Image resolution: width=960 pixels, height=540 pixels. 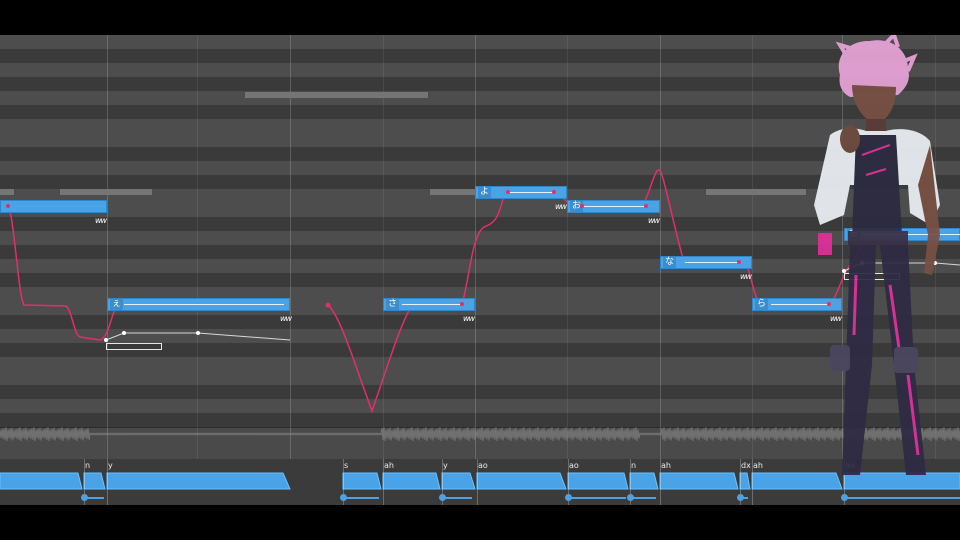 I want to click on parameter-box, so click(x=134, y=346).